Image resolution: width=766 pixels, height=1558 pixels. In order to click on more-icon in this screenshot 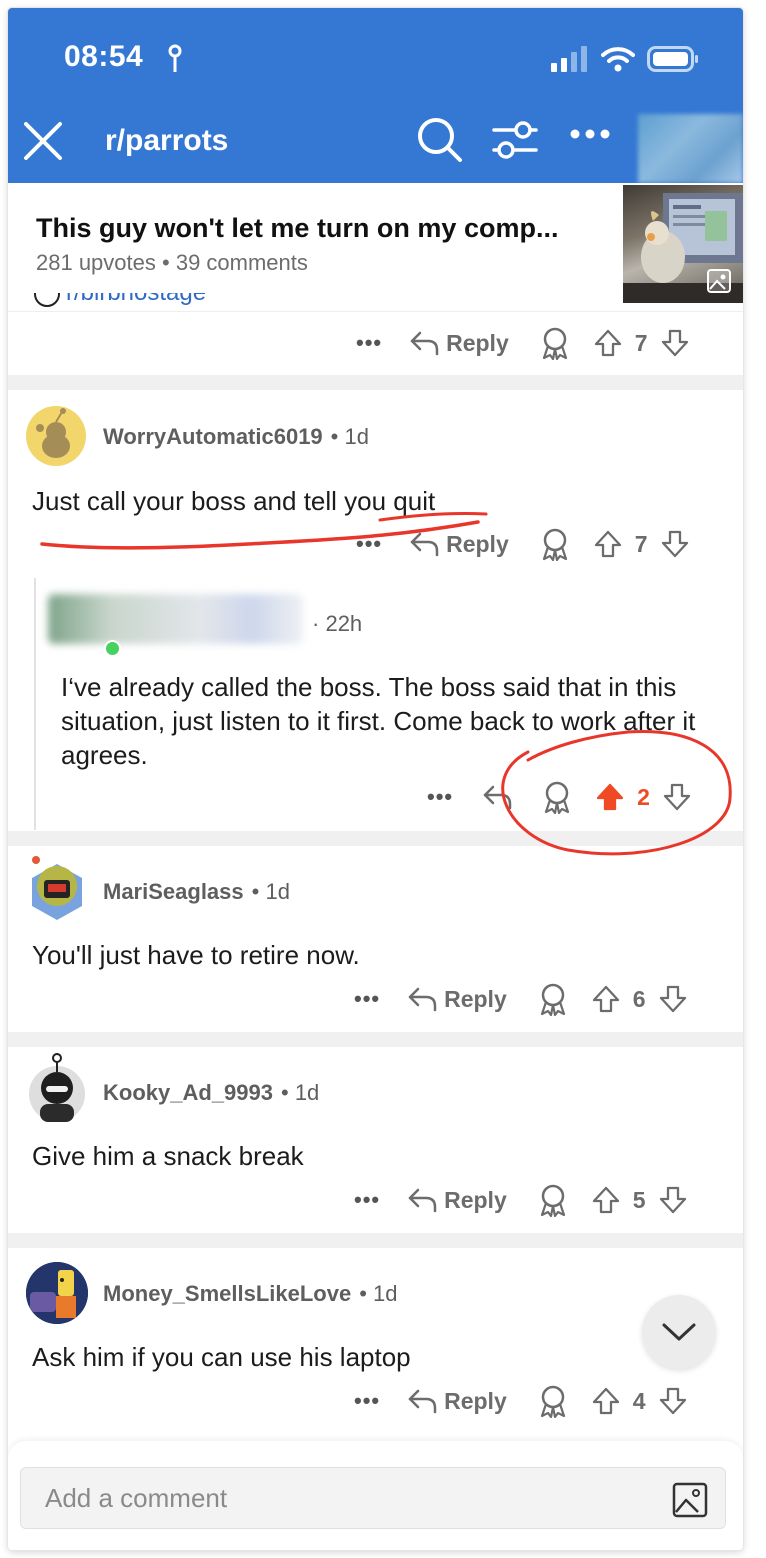, I will do `click(590, 134)`.